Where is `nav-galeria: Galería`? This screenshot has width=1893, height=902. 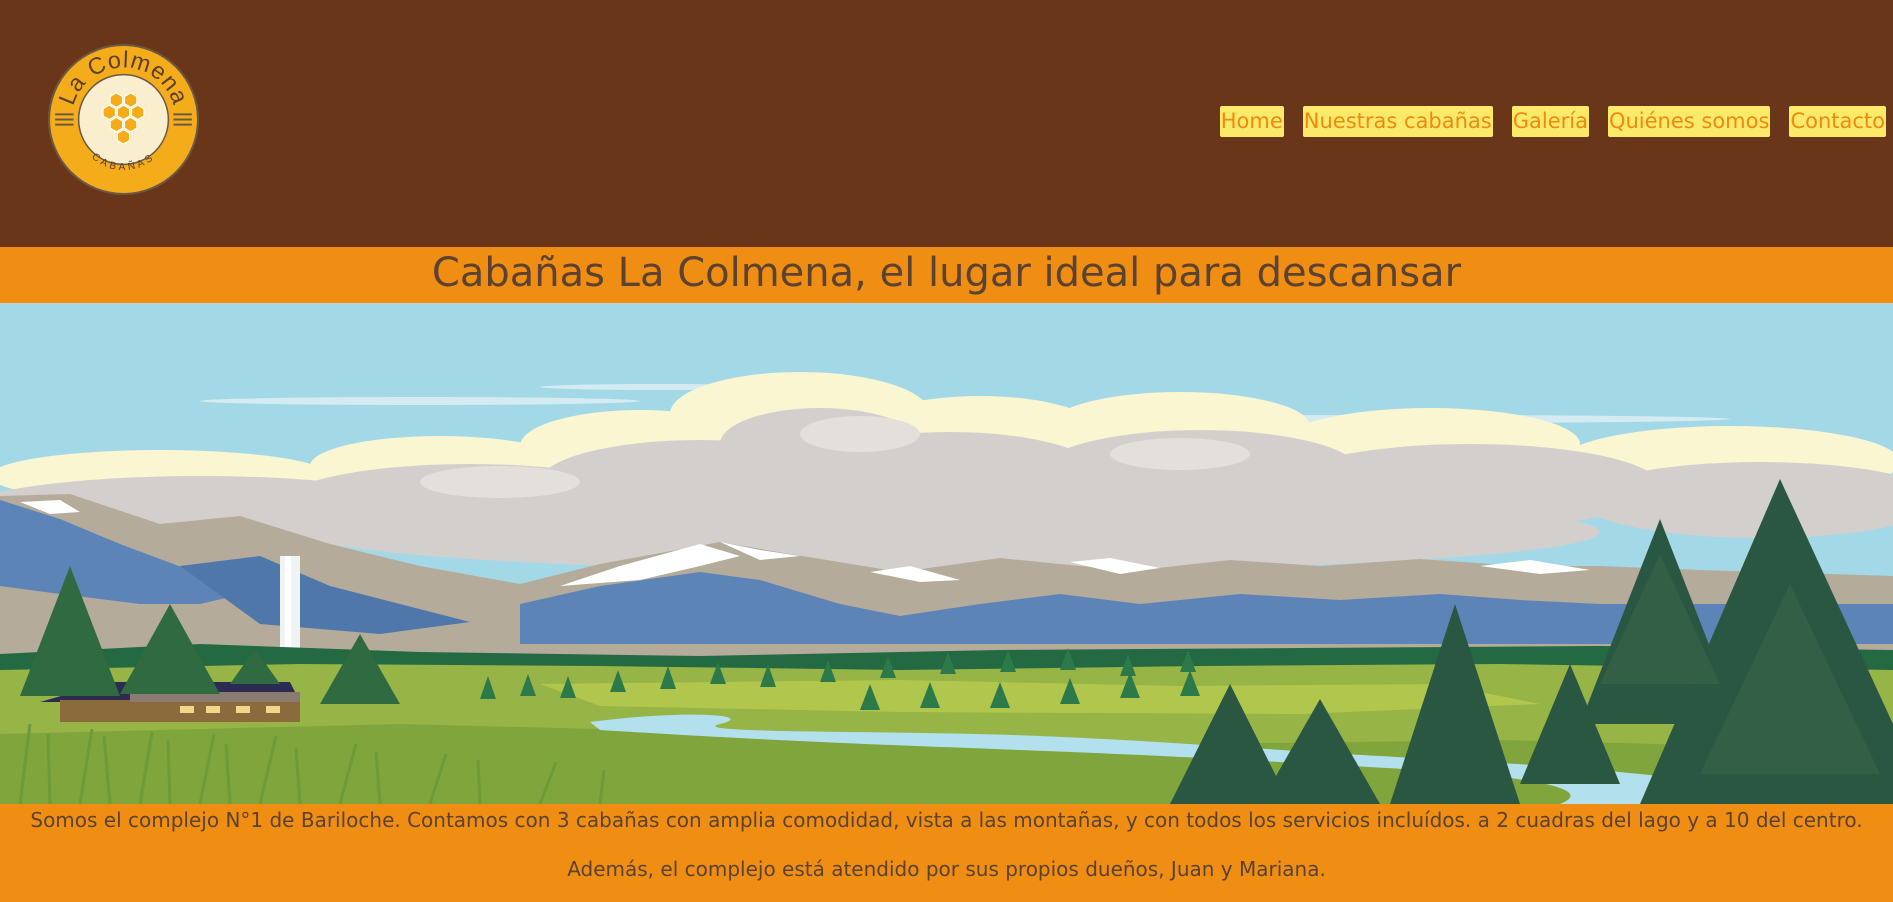
nav-galeria: Galería is located at coordinates (1550, 121).